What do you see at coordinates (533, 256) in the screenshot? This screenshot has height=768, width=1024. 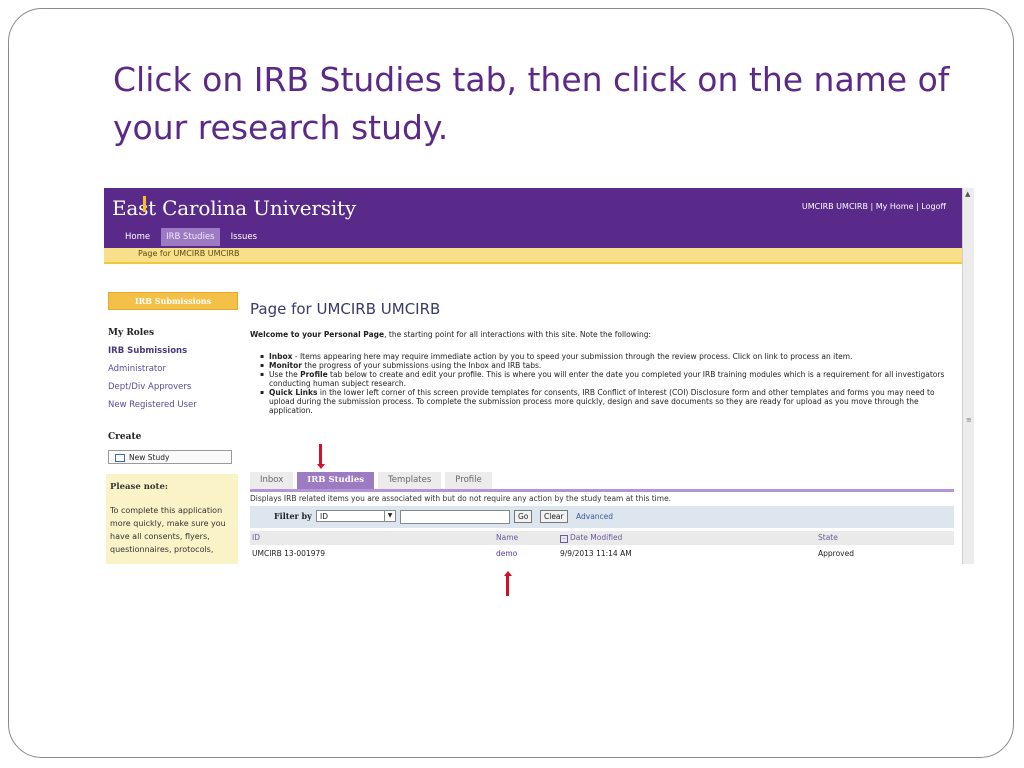 I see `breadcrumb-bar: Page for UMCIRB UMCIRB` at bounding box center [533, 256].